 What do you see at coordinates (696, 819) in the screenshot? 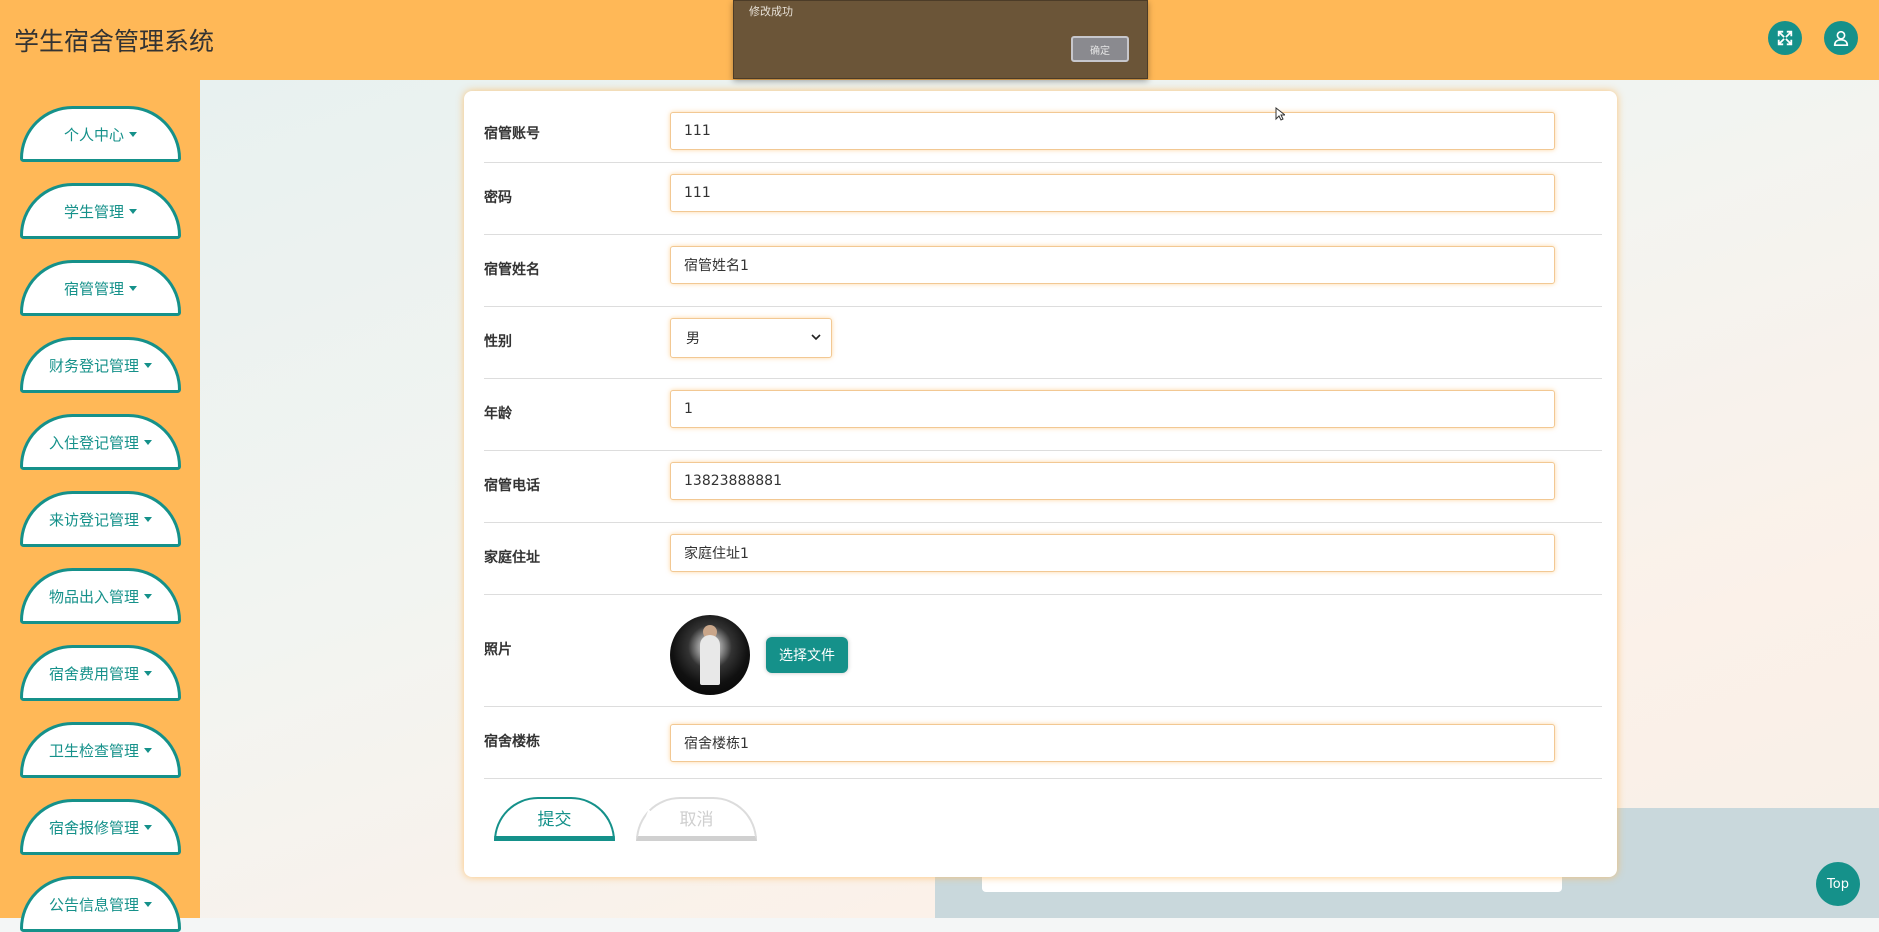
I see `cancel-button: 取消` at bounding box center [696, 819].